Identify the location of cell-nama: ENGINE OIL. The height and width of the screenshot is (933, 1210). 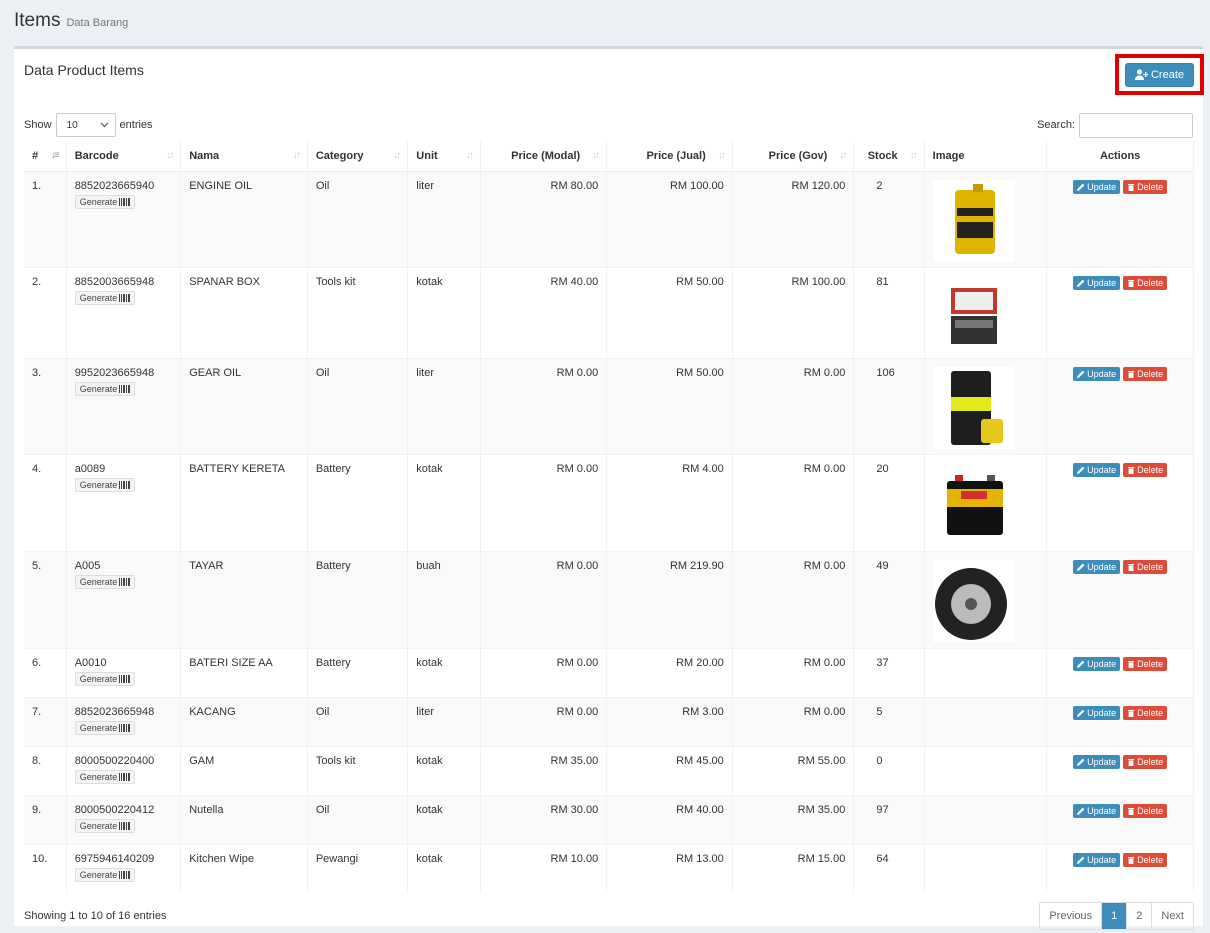
(244, 218).